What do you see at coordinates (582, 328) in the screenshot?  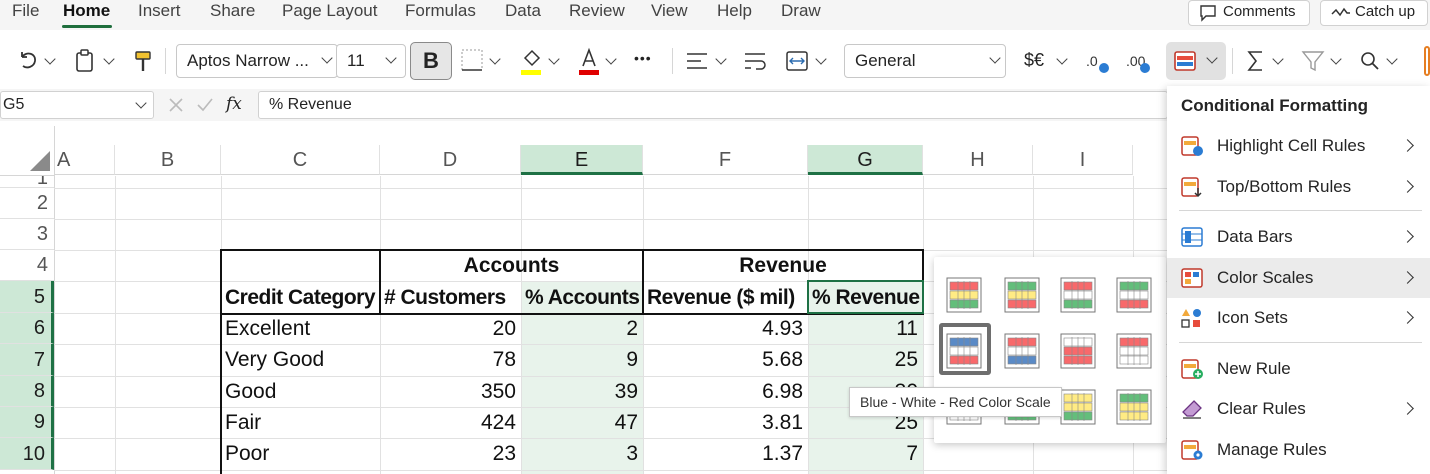 I see `cell-pct-accounts: 2` at bounding box center [582, 328].